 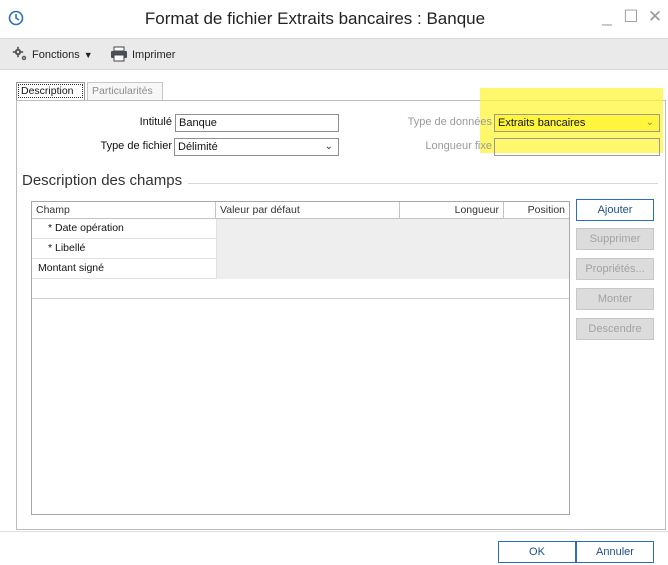 What do you see at coordinates (615, 329) in the screenshot?
I see `move-down-button: Descendre` at bounding box center [615, 329].